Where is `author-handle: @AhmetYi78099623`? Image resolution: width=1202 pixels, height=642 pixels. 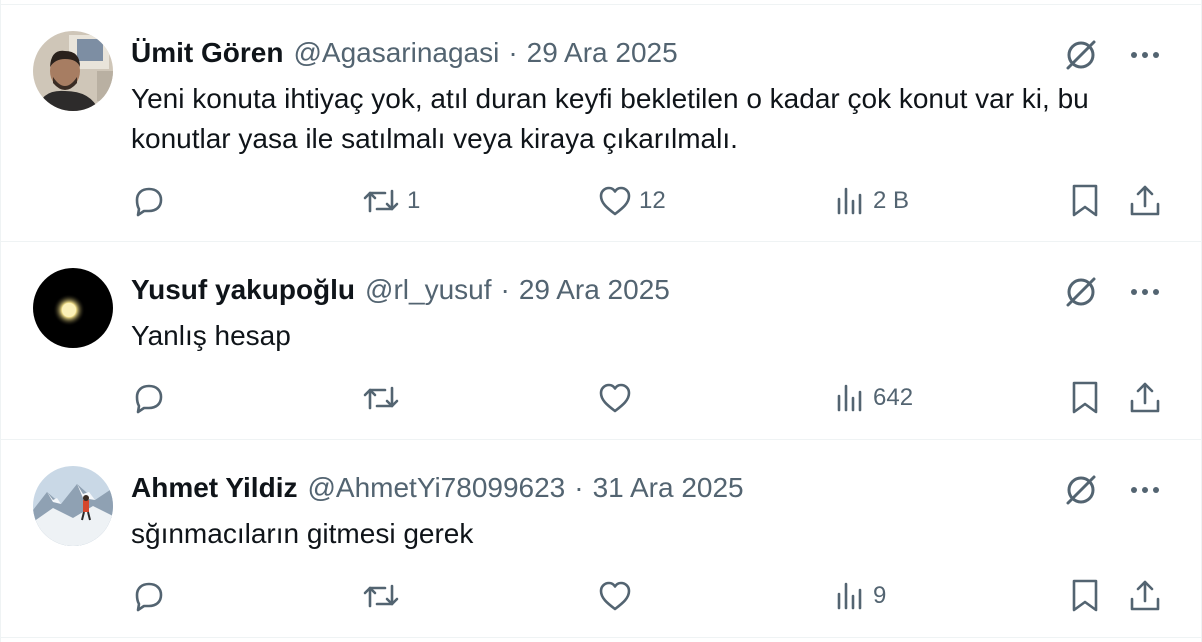 author-handle: @AhmetYi78099623 is located at coordinates (436, 488).